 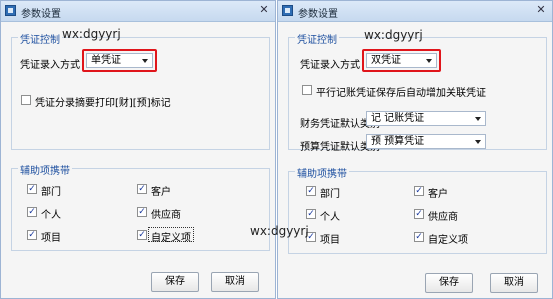 What do you see at coordinates (106, 60) in the screenshot?
I see `entry-mode-value: 单凭证` at bounding box center [106, 60].